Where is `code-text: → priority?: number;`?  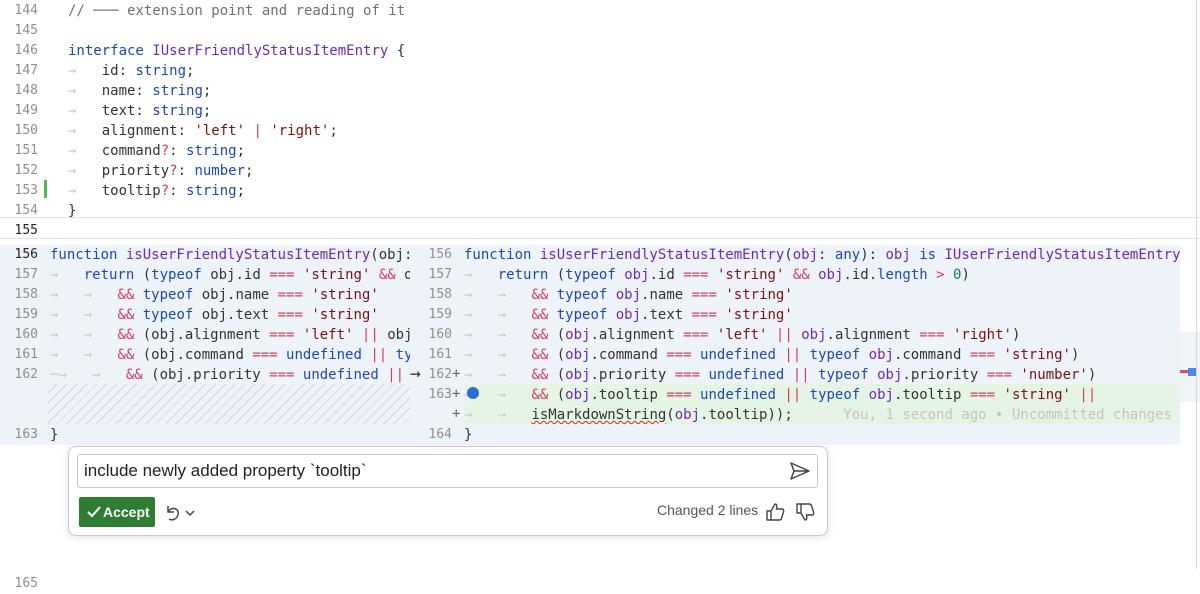 code-text: → priority?: number; is located at coordinates (160, 171).